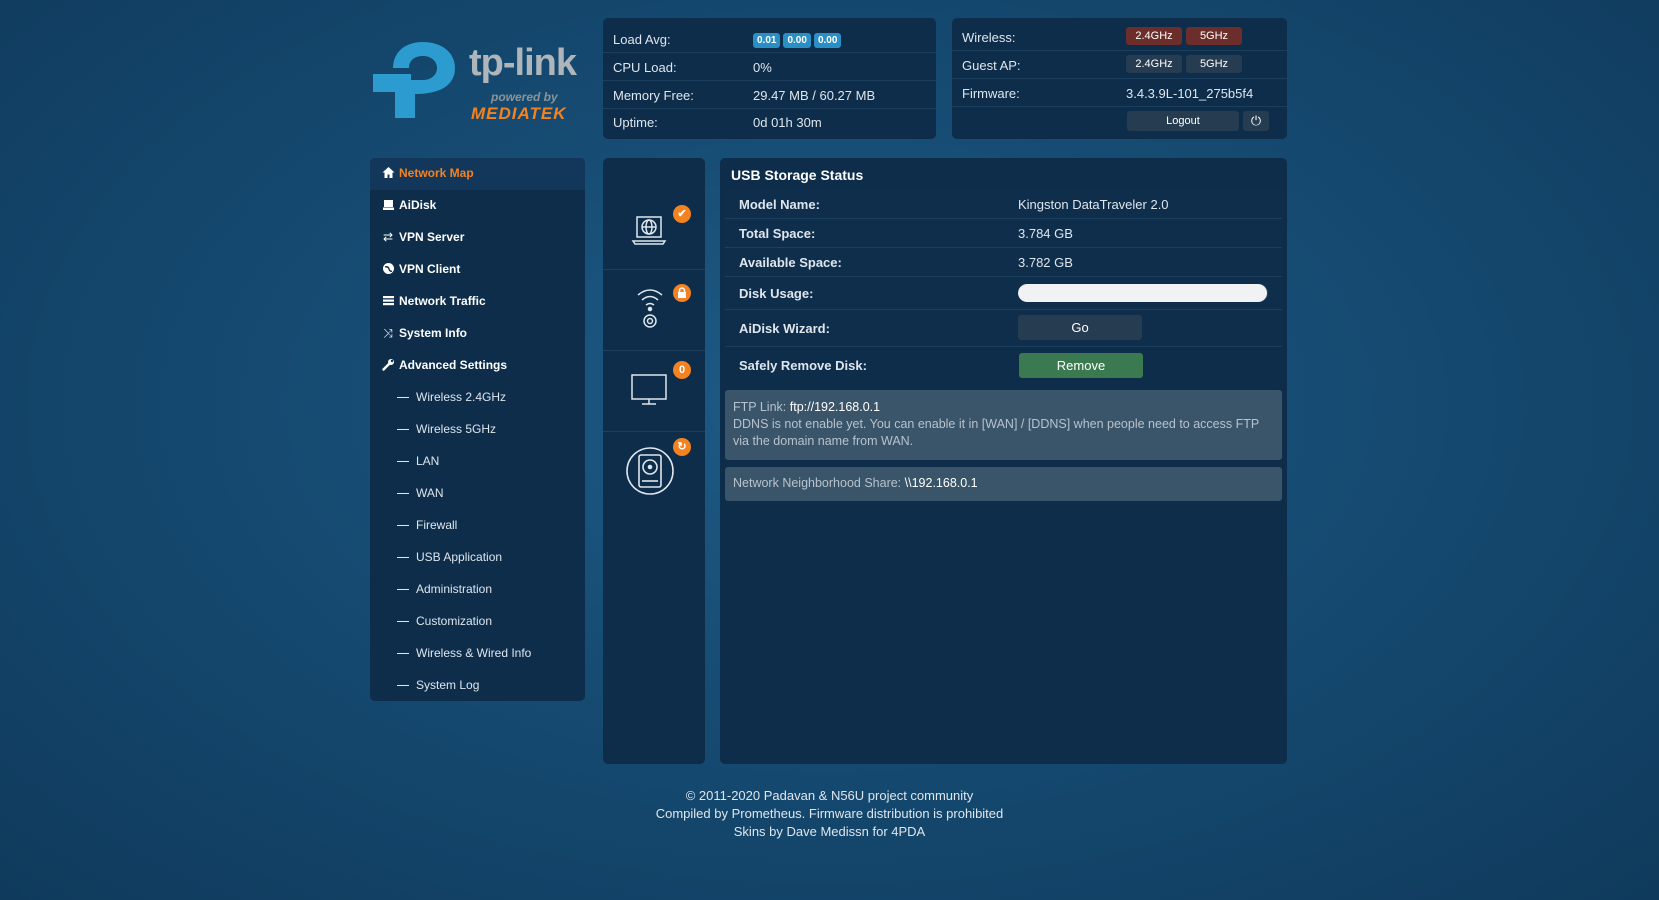 The image size is (1659, 900). I want to click on guest-5-badge: 5GHz, so click(1214, 64).